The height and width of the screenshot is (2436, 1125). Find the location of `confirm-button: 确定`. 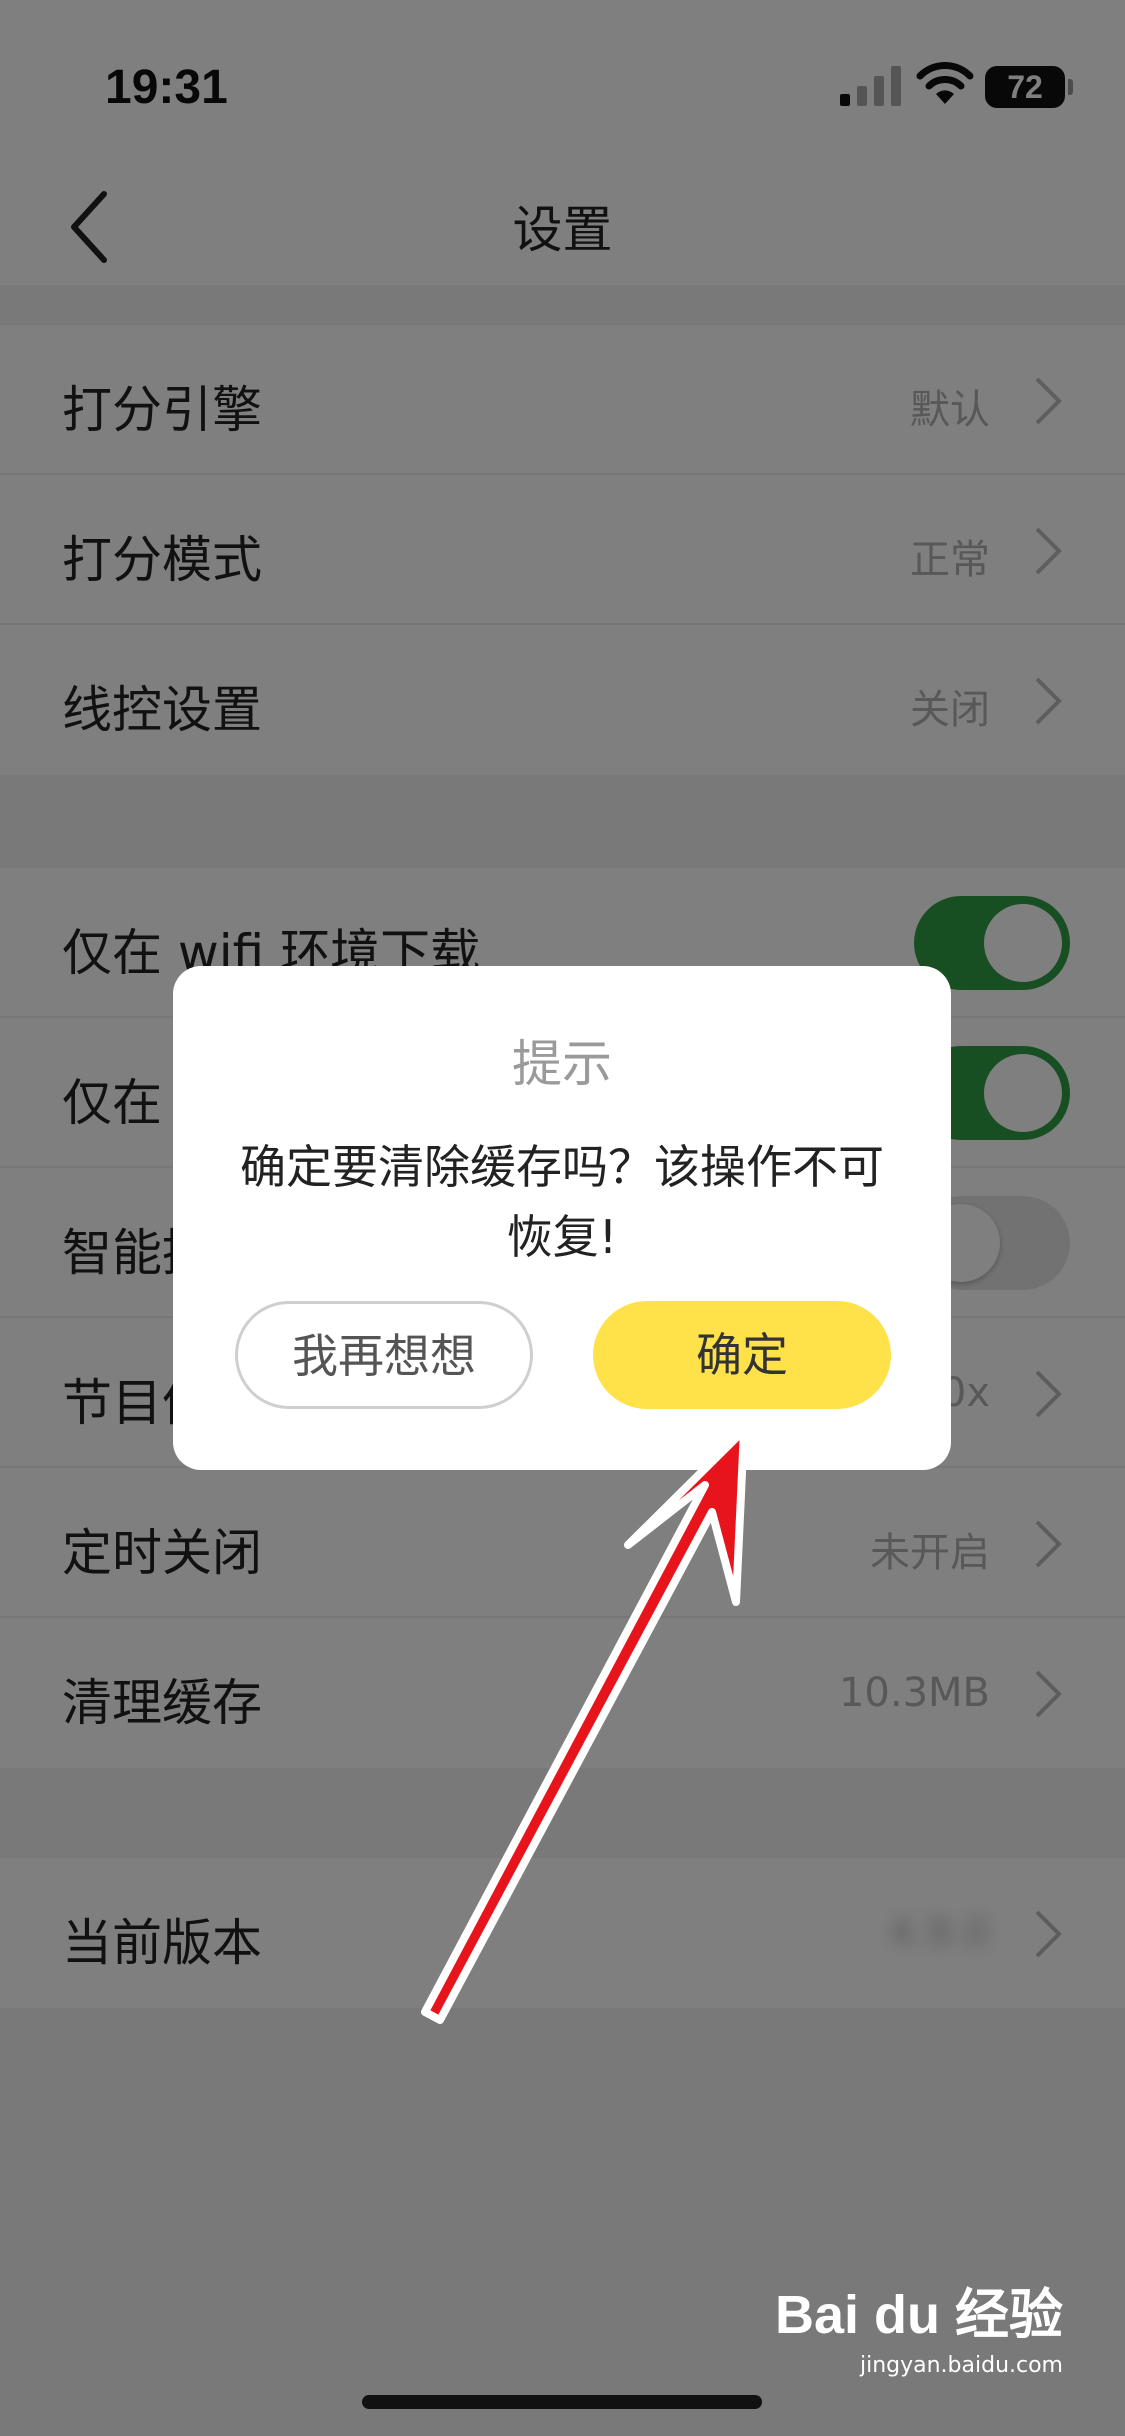

confirm-button: 确定 is located at coordinates (742, 1355).